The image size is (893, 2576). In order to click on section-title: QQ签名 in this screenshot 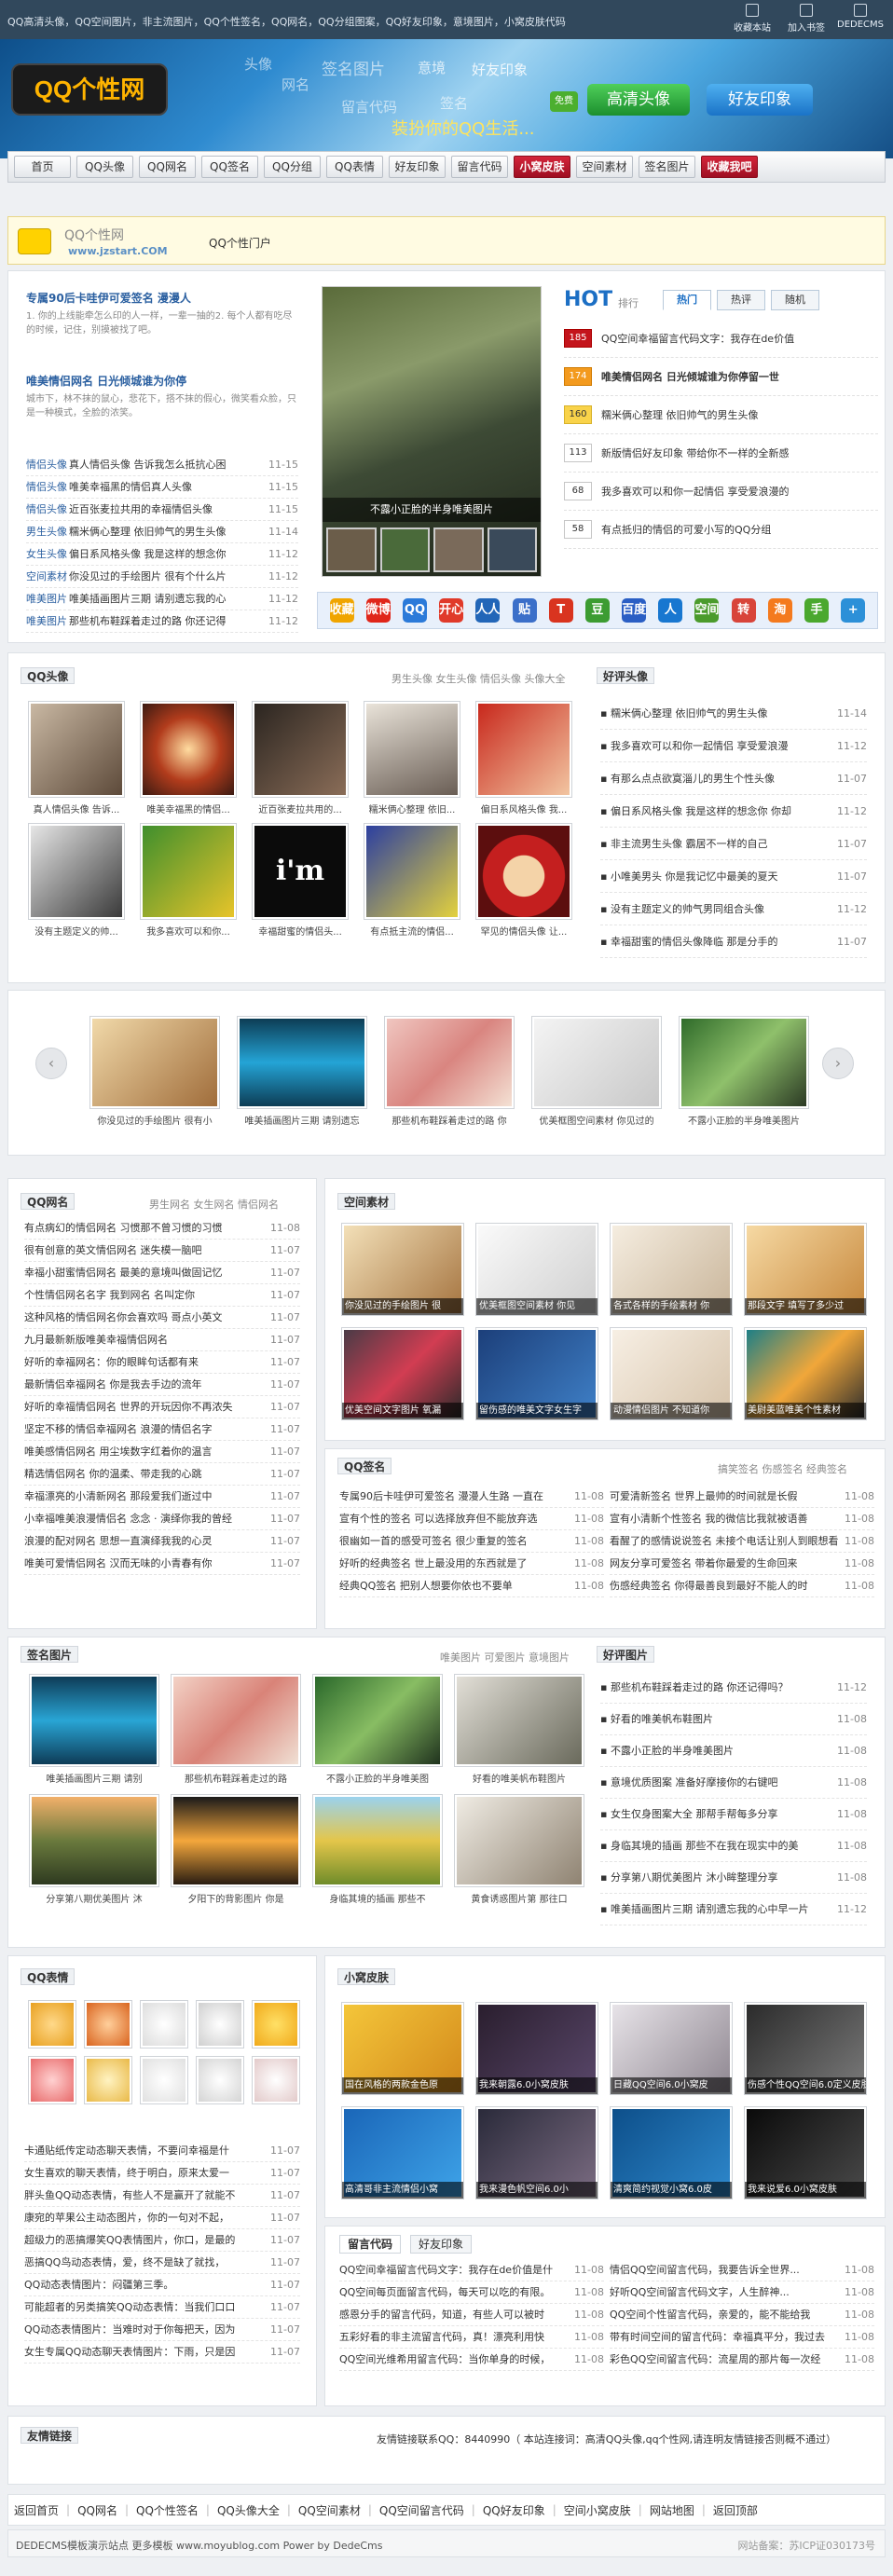, I will do `click(364, 1466)`.